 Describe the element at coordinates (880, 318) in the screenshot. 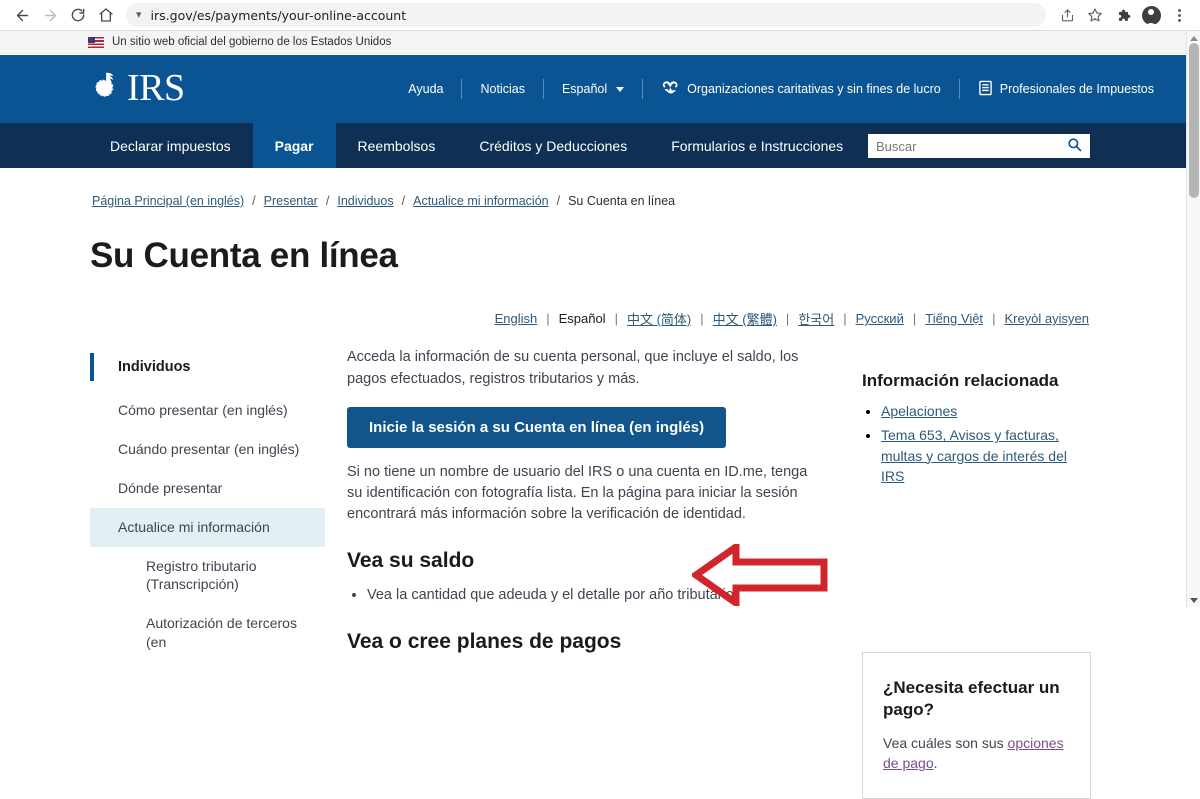

I see `lang-russian: Русский` at that location.